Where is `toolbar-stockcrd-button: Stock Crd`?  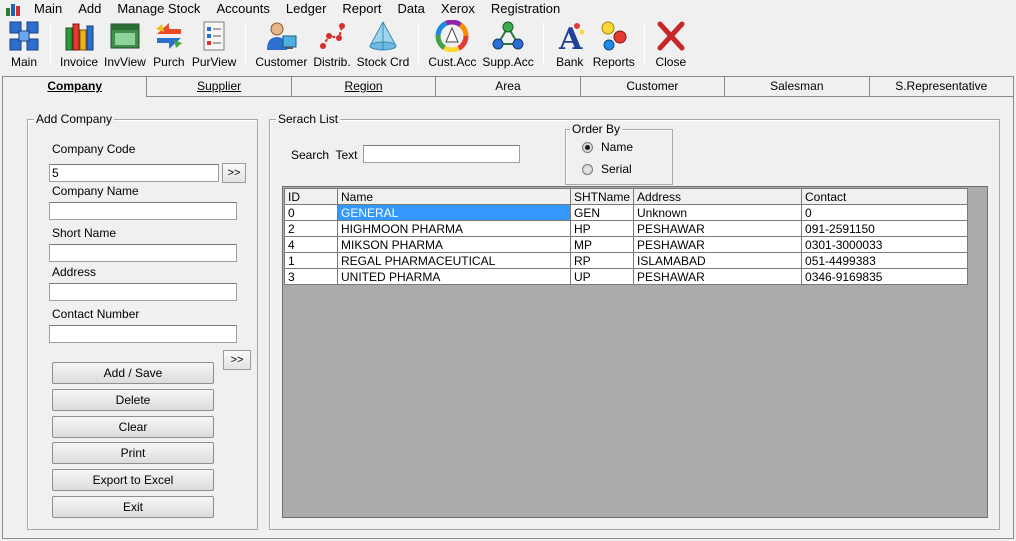 toolbar-stockcrd-button: Stock Crd is located at coordinates (383, 44).